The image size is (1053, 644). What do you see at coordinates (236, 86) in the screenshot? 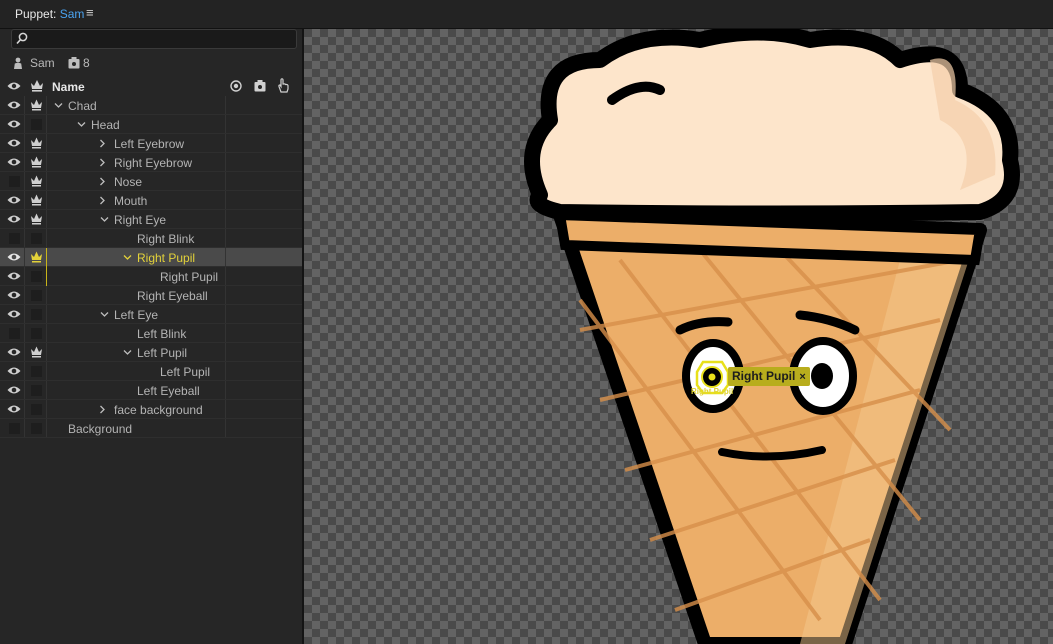
I see `origin-icon` at bounding box center [236, 86].